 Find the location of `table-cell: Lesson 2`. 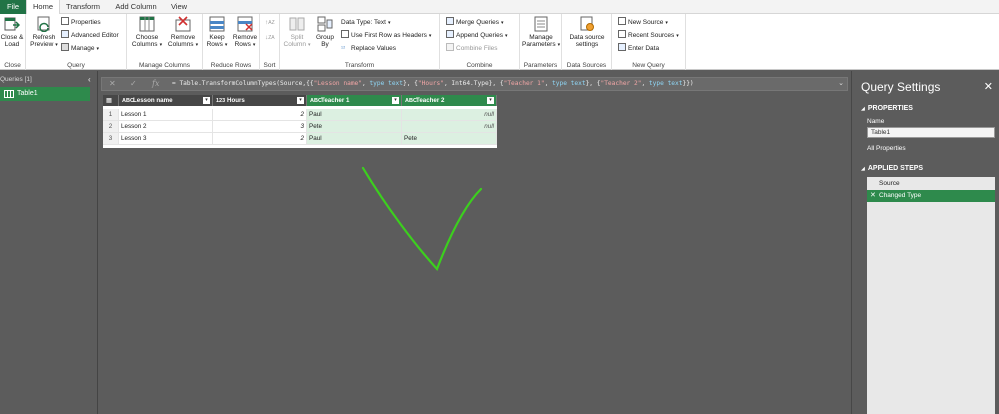

table-cell: Lesson 2 is located at coordinates (166, 127).